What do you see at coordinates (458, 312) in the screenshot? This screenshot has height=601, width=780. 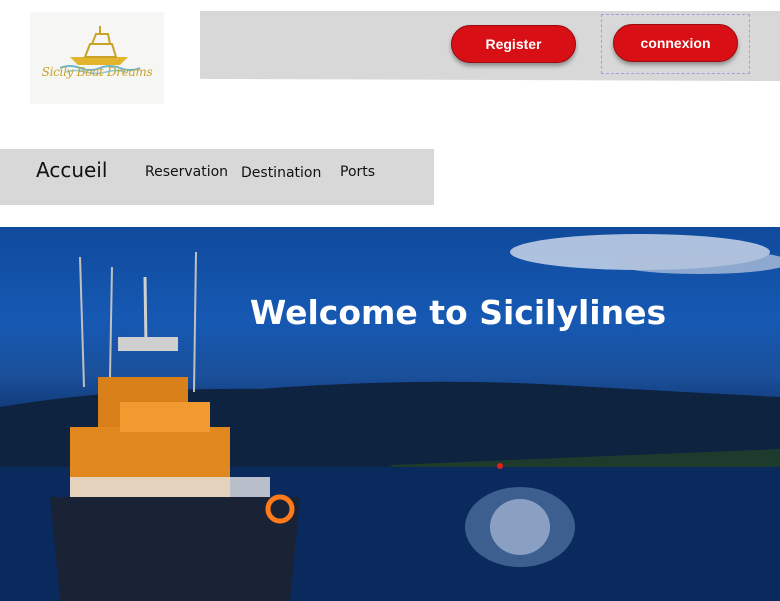 I see `hero-title: Welcome to Sicilylines` at bounding box center [458, 312].